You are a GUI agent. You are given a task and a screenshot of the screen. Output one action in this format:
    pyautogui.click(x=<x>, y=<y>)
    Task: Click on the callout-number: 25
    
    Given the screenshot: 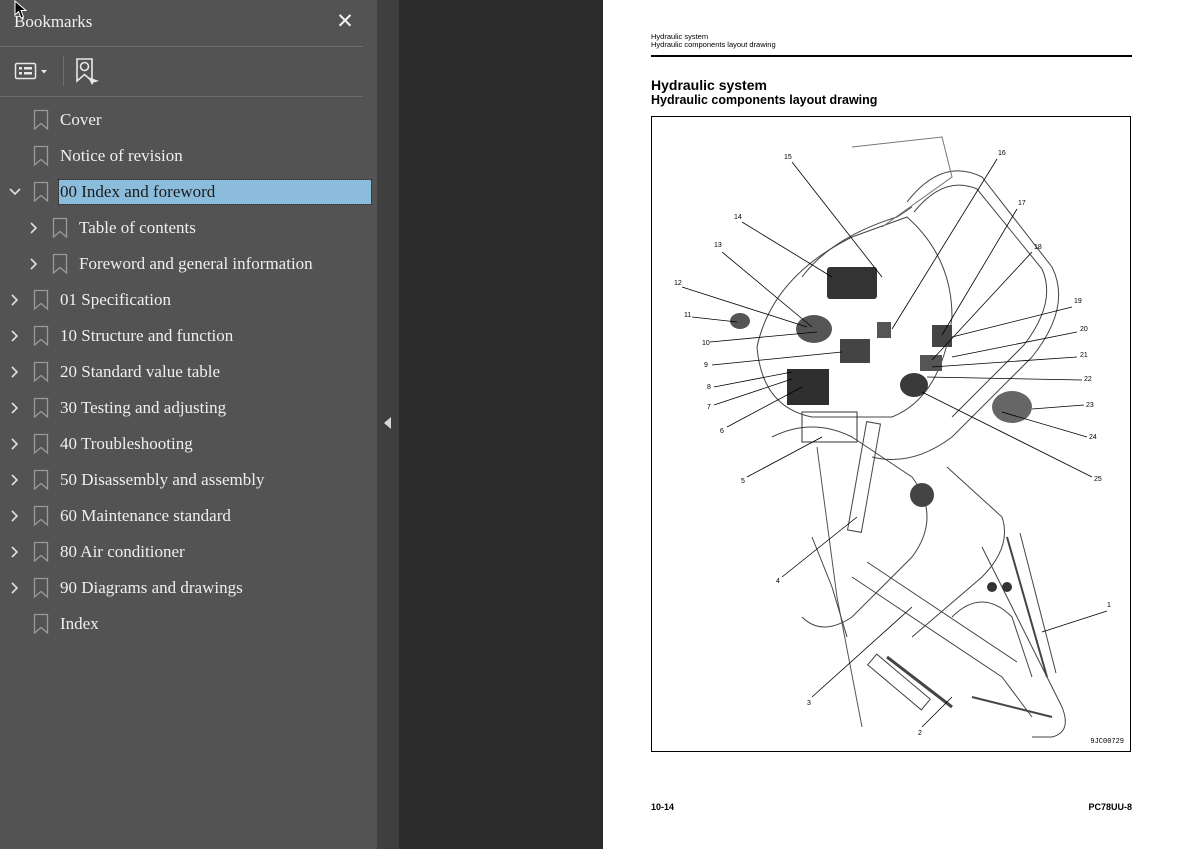 What is the action you would take?
    pyautogui.click(x=1098, y=479)
    